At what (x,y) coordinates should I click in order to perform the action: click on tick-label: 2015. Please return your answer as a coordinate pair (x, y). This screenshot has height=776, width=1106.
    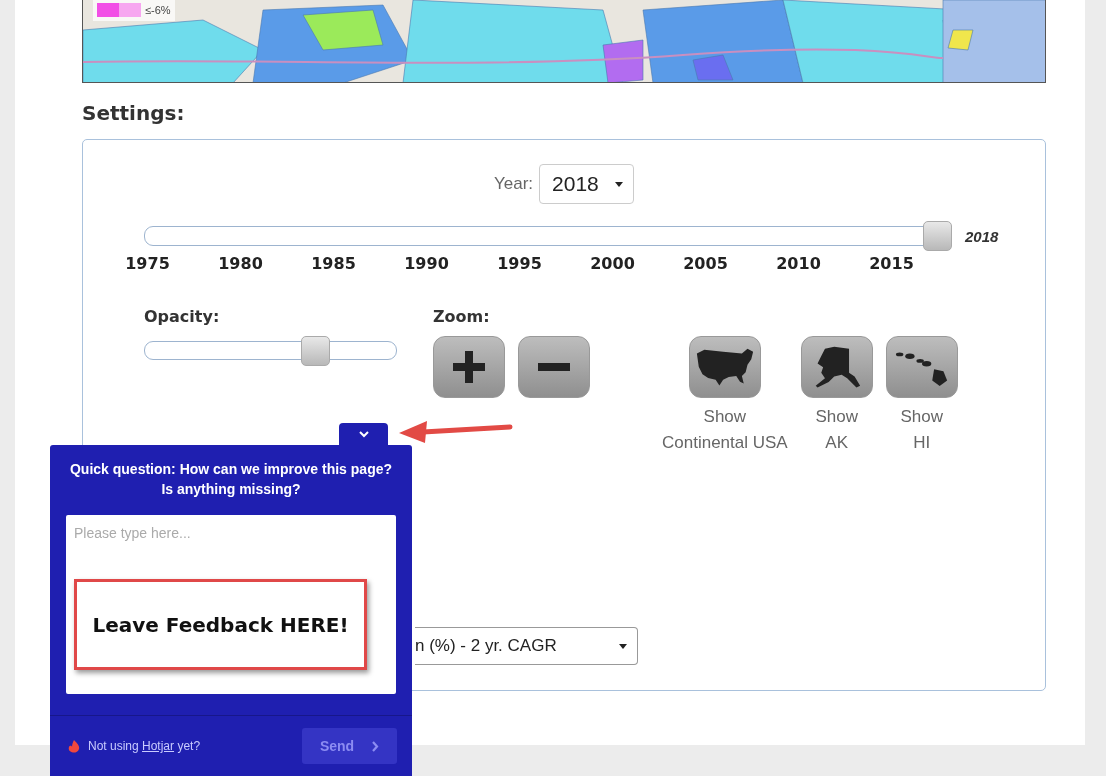
    Looking at the image, I should click on (891, 263).